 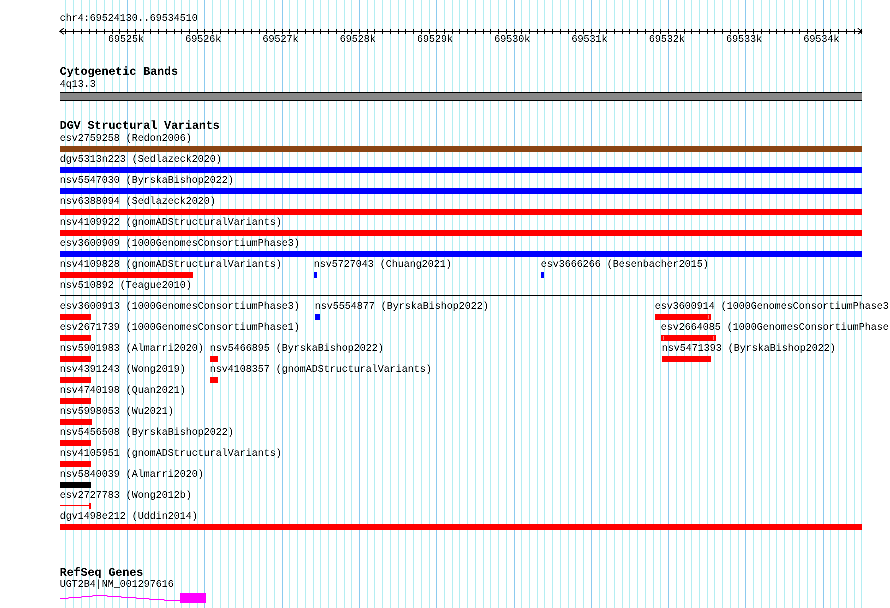 I want to click on track-title: RefSeq Genes, so click(x=102, y=574).